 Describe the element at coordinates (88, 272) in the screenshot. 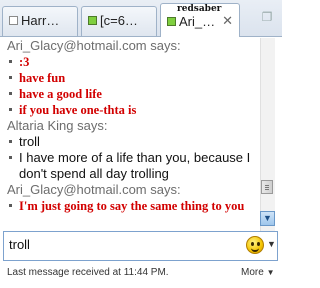

I see `last-message-status: Last message received at 11:44 PM.` at that location.